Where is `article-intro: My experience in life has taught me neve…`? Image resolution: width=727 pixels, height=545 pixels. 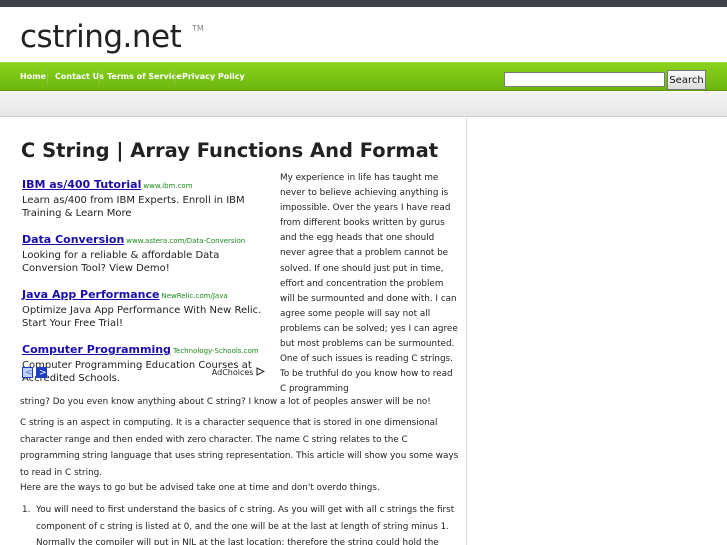
article-intro: My experience in life has taught me neve… is located at coordinates (369, 284).